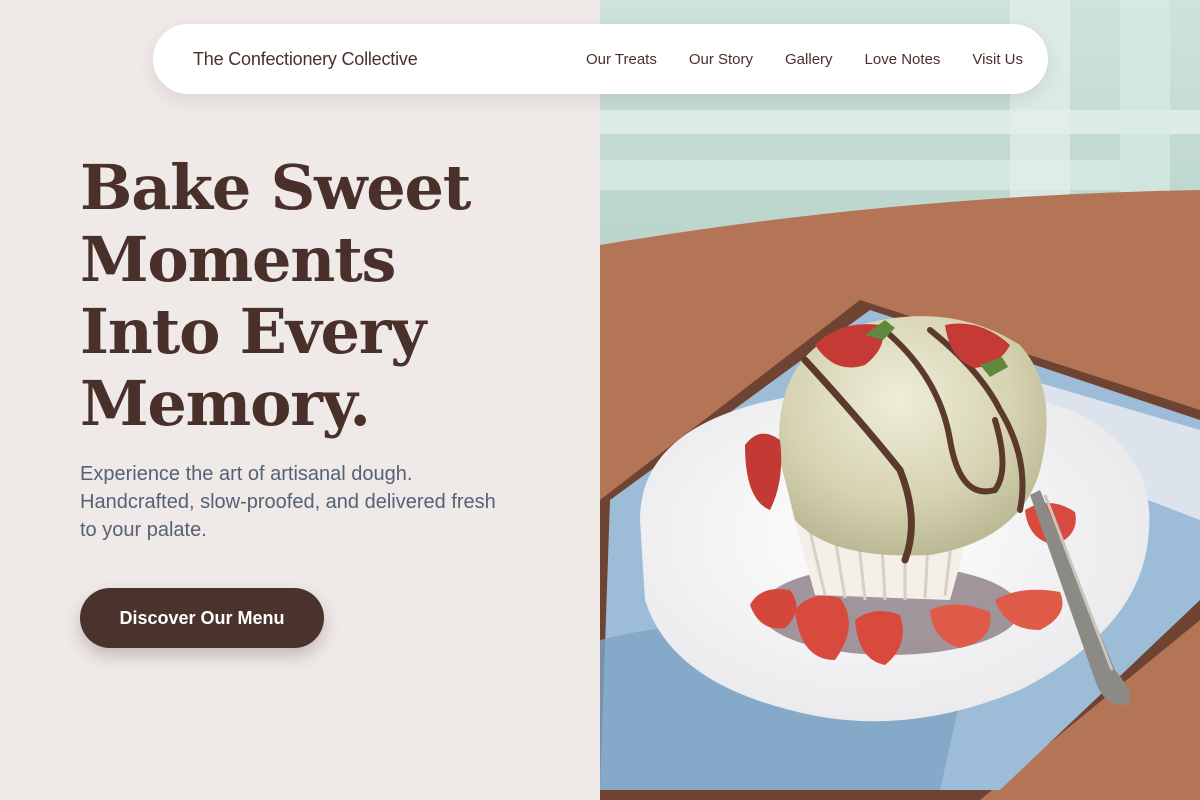 Image resolution: width=1200 pixels, height=800 pixels. Describe the element at coordinates (225, 403) in the screenshot. I see `headline-line: Memory.` at that location.